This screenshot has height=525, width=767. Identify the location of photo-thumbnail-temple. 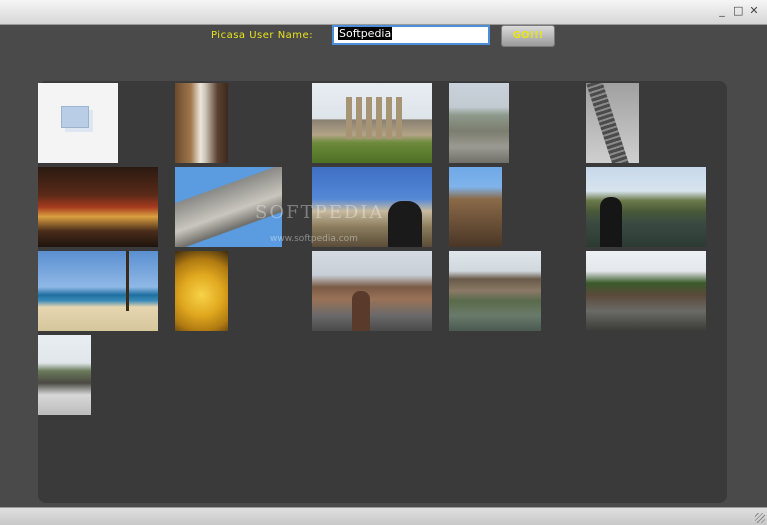
(372, 123).